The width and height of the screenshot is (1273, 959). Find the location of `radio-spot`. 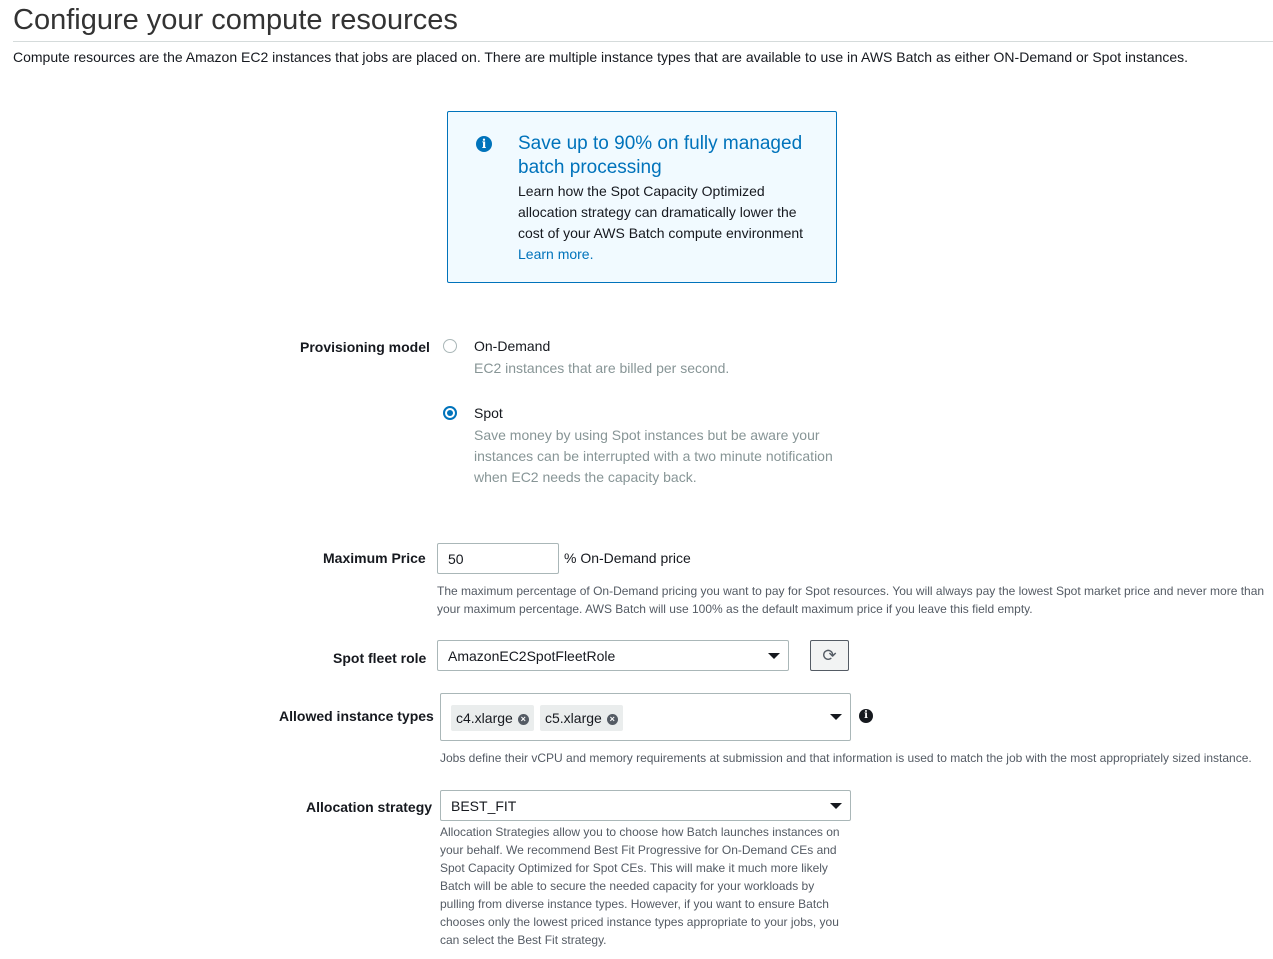

radio-spot is located at coordinates (450, 413).